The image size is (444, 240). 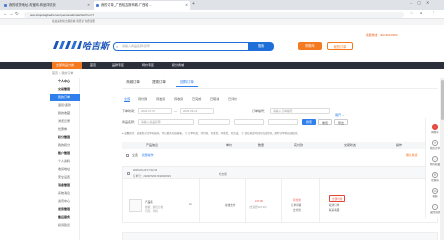 What do you see at coordinates (65, 129) in the screenshot?
I see `sidebar-item-coupons: 优惠券` at bounding box center [65, 129].